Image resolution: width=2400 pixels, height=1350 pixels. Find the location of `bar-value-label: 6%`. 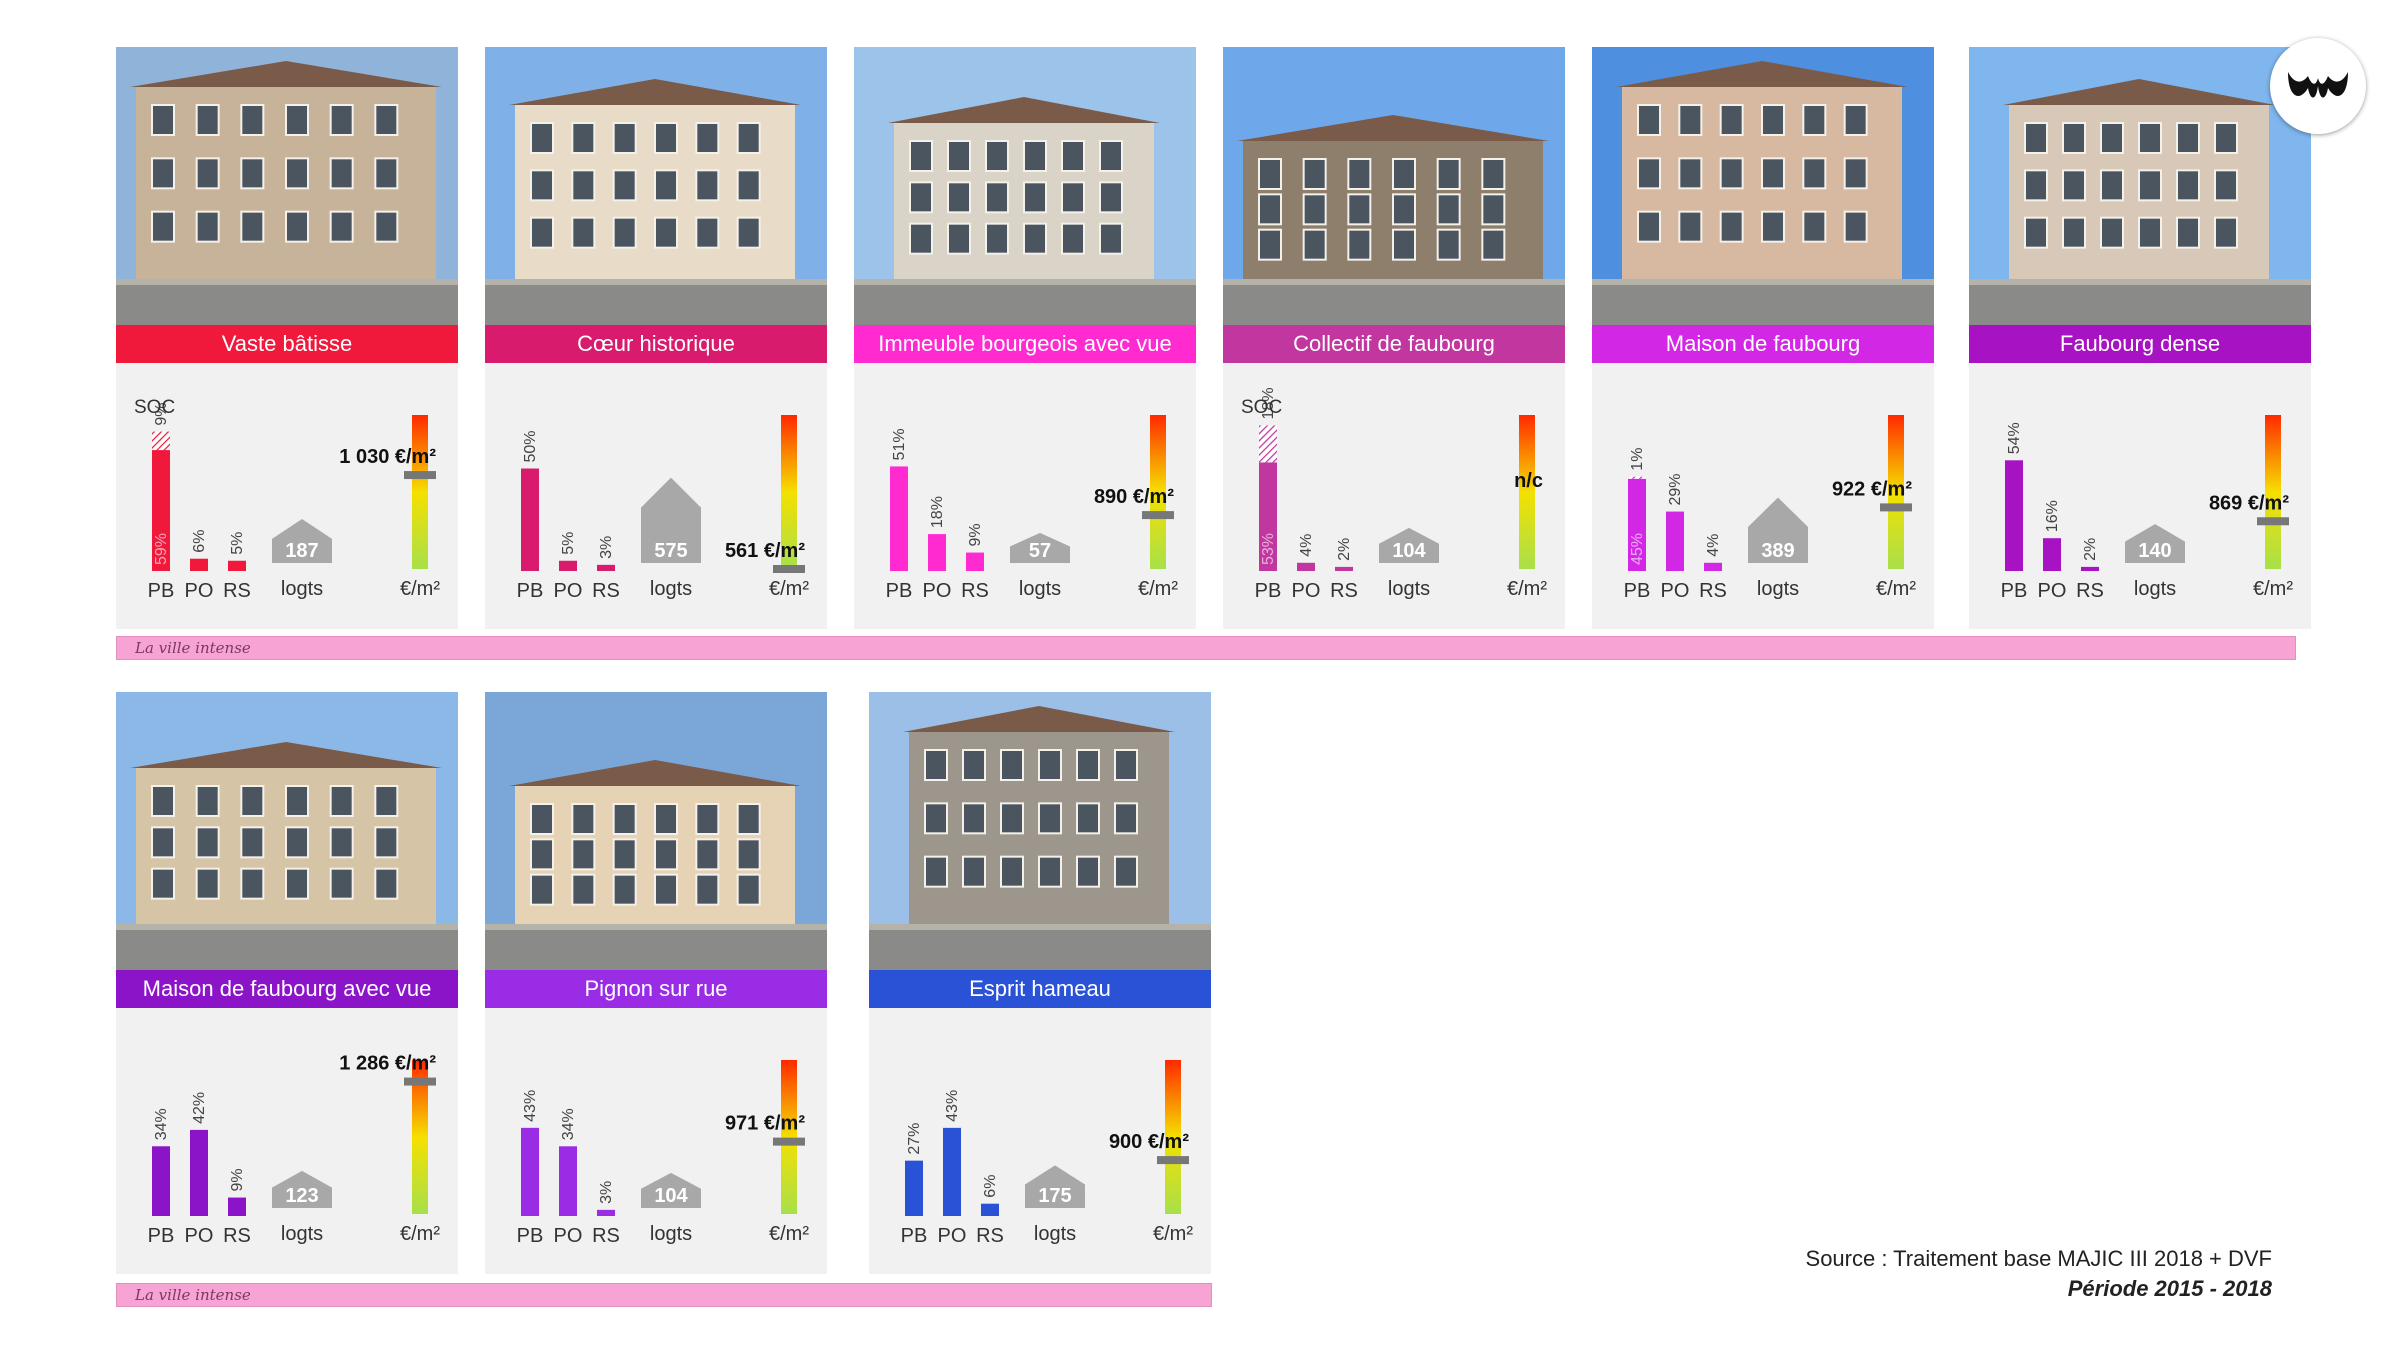

bar-value-label: 6% is located at coordinates (199, 541).